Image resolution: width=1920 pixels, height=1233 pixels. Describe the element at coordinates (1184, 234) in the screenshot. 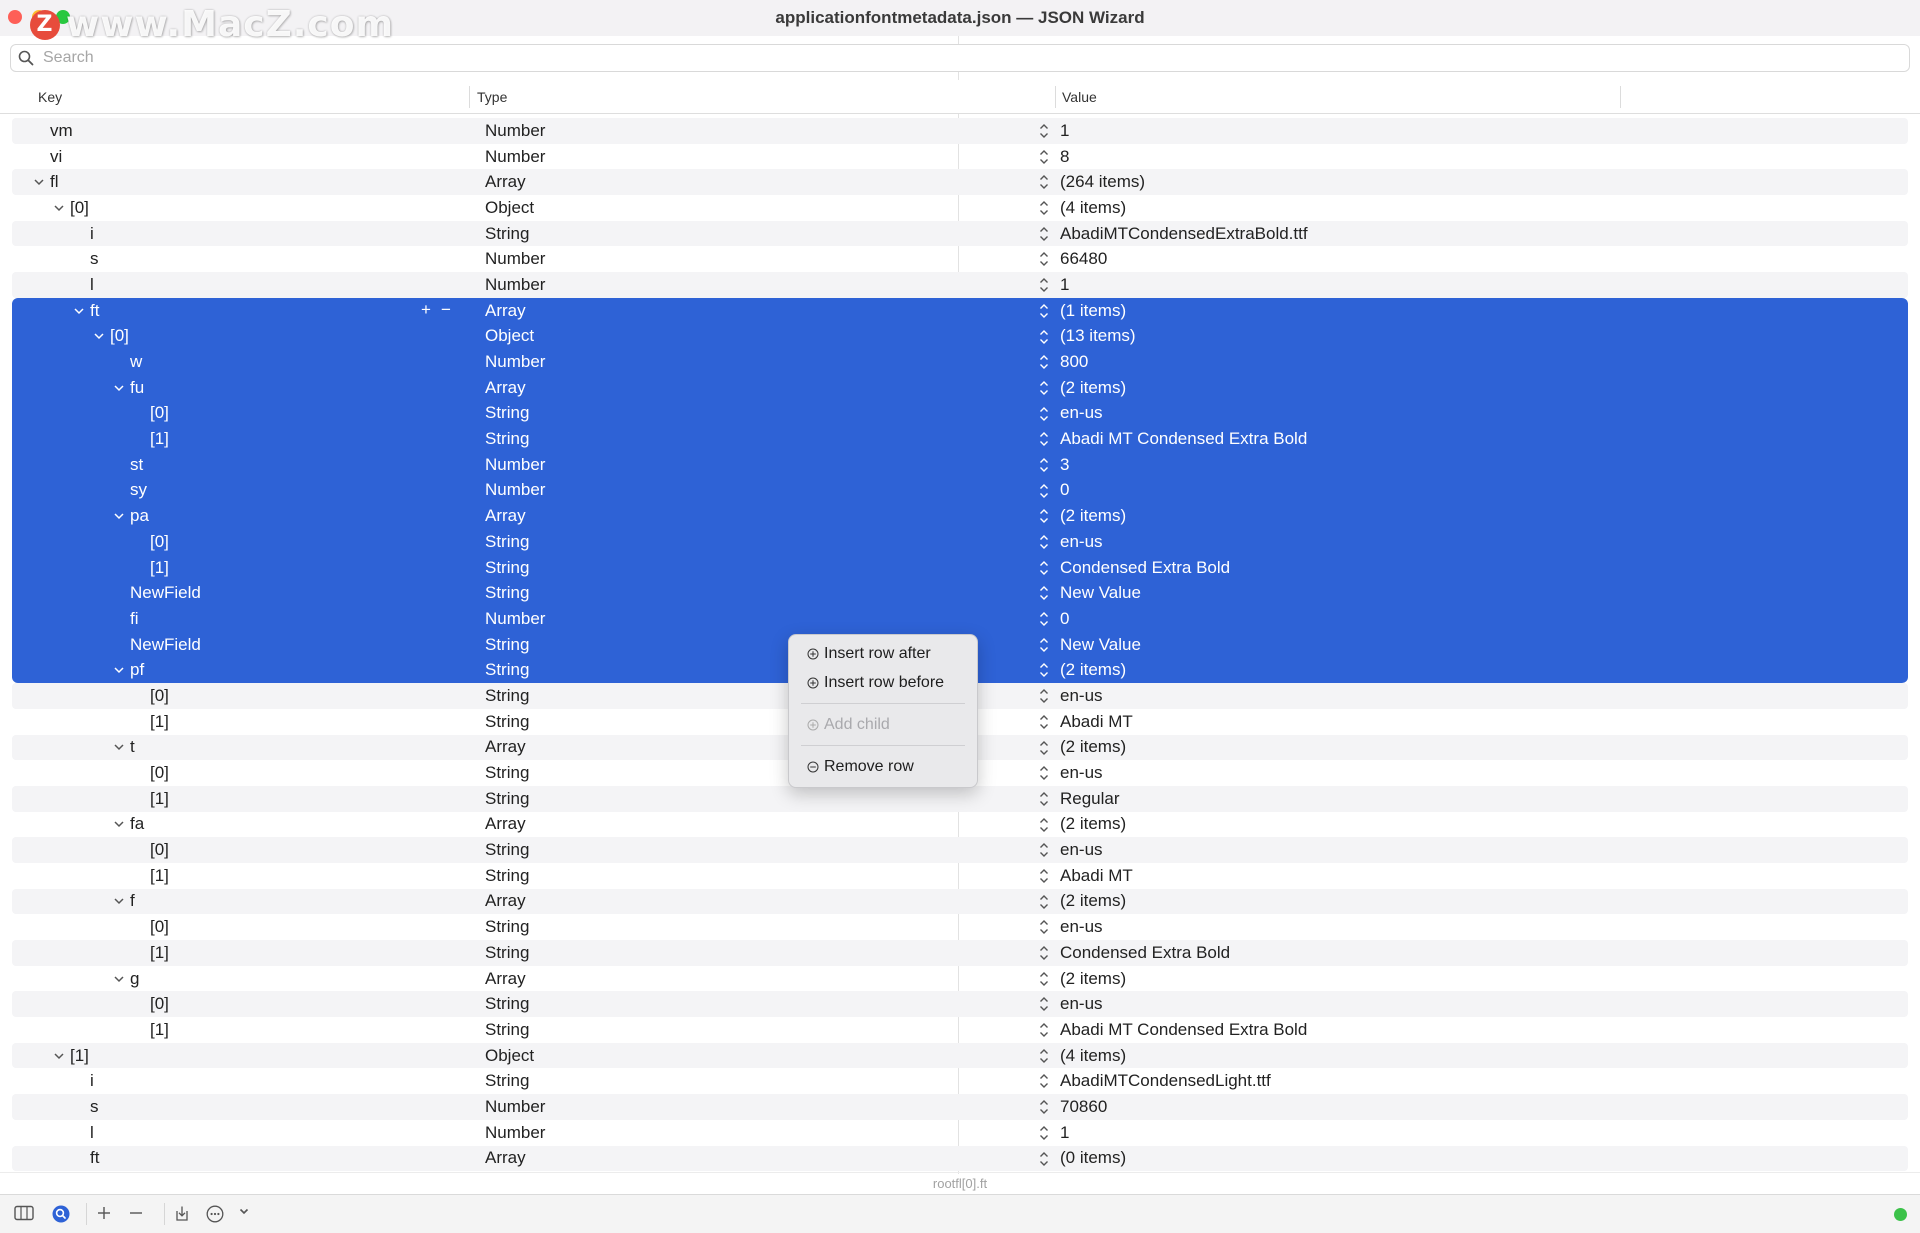

I see `value-cell: AbadiMTCondensedExtraBold.ttf` at that location.